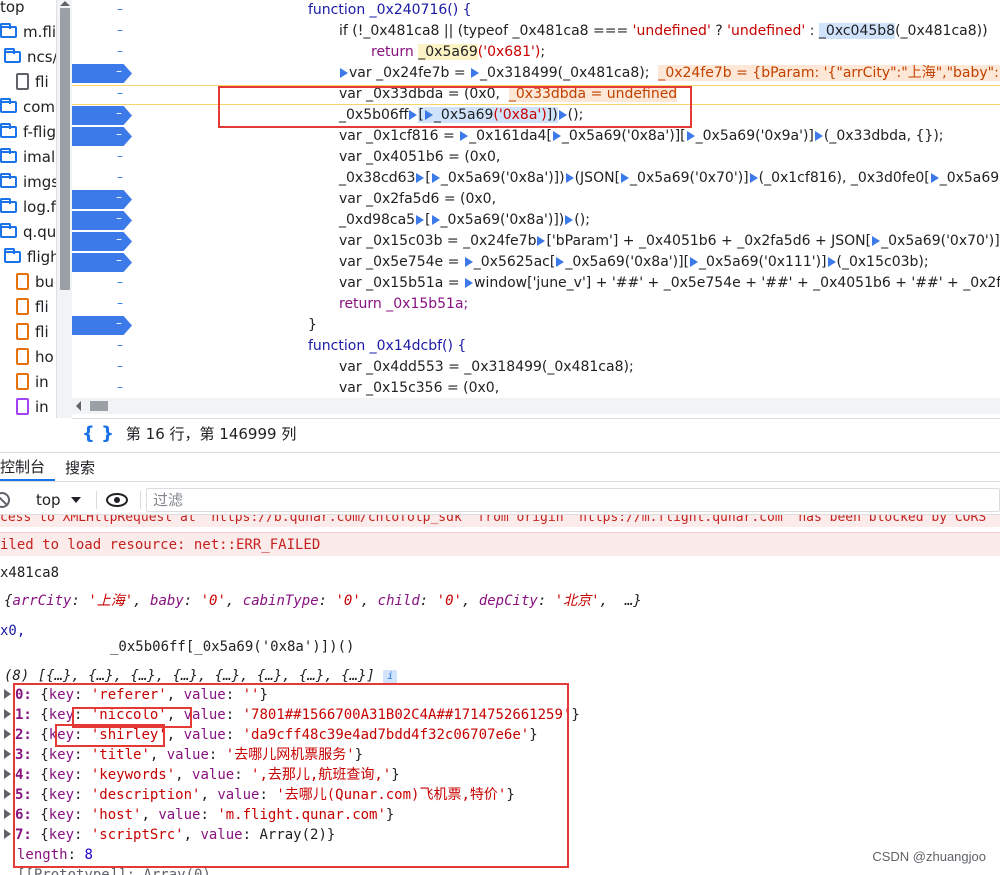 The width and height of the screenshot is (1000, 875). Describe the element at coordinates (98, 433) in the screenshot. I see `pretty-print-icon: { }` at that location.